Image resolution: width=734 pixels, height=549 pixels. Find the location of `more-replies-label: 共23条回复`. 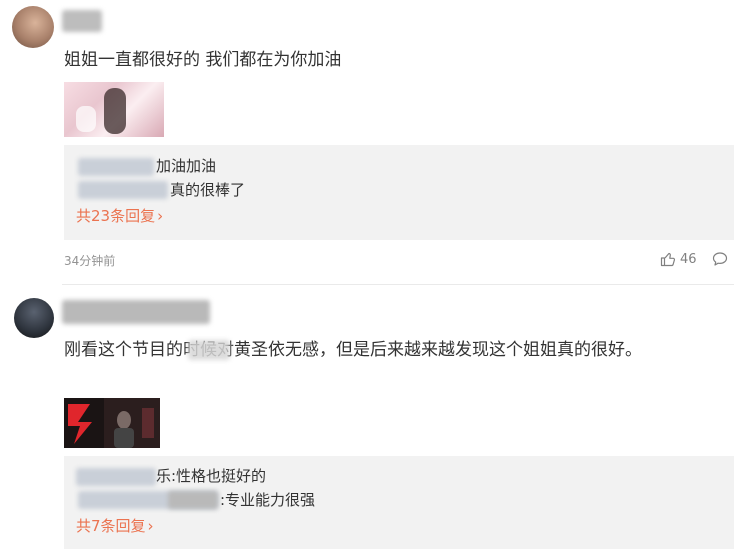

more-replies-label: 共23条回复 is located at coordinates (116, 216).